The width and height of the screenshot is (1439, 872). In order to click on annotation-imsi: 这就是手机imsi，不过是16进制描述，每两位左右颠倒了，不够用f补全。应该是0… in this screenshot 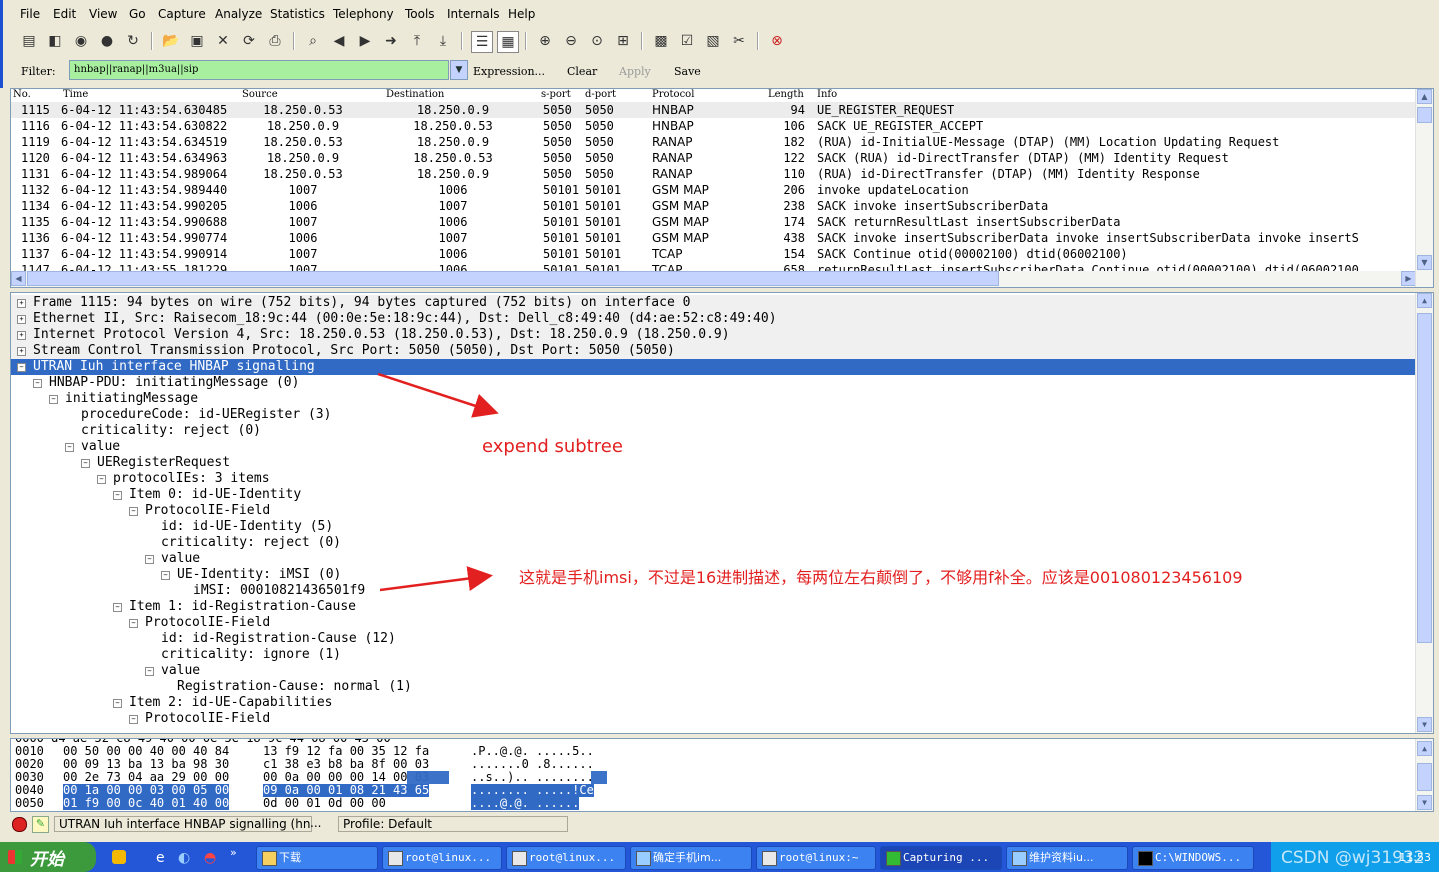, I will do `click(881, 577)`.